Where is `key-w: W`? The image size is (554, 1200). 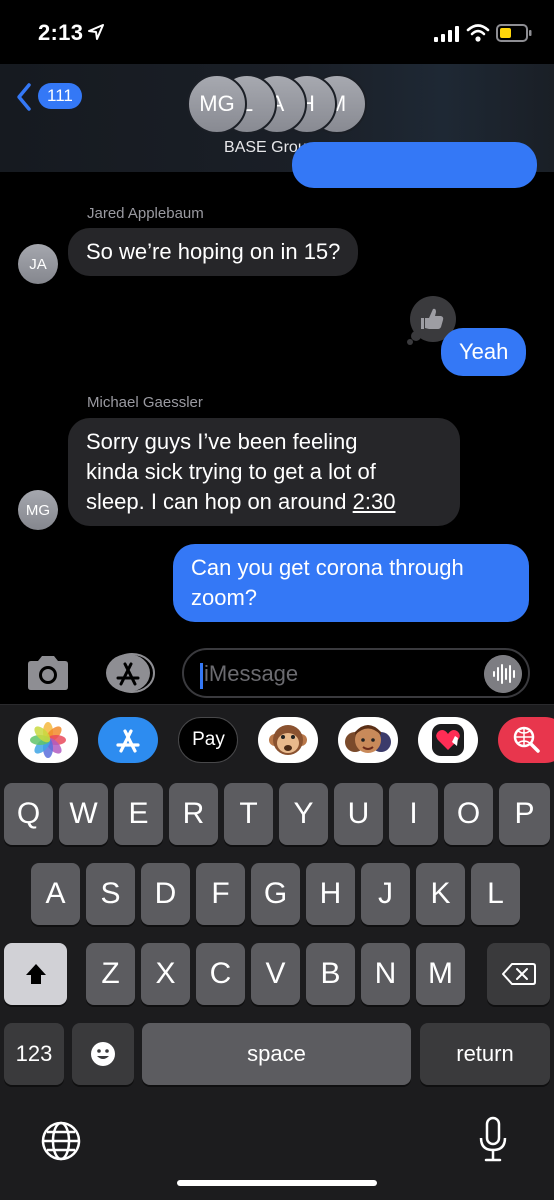
key-w: W is located at coordinates (83, 814).